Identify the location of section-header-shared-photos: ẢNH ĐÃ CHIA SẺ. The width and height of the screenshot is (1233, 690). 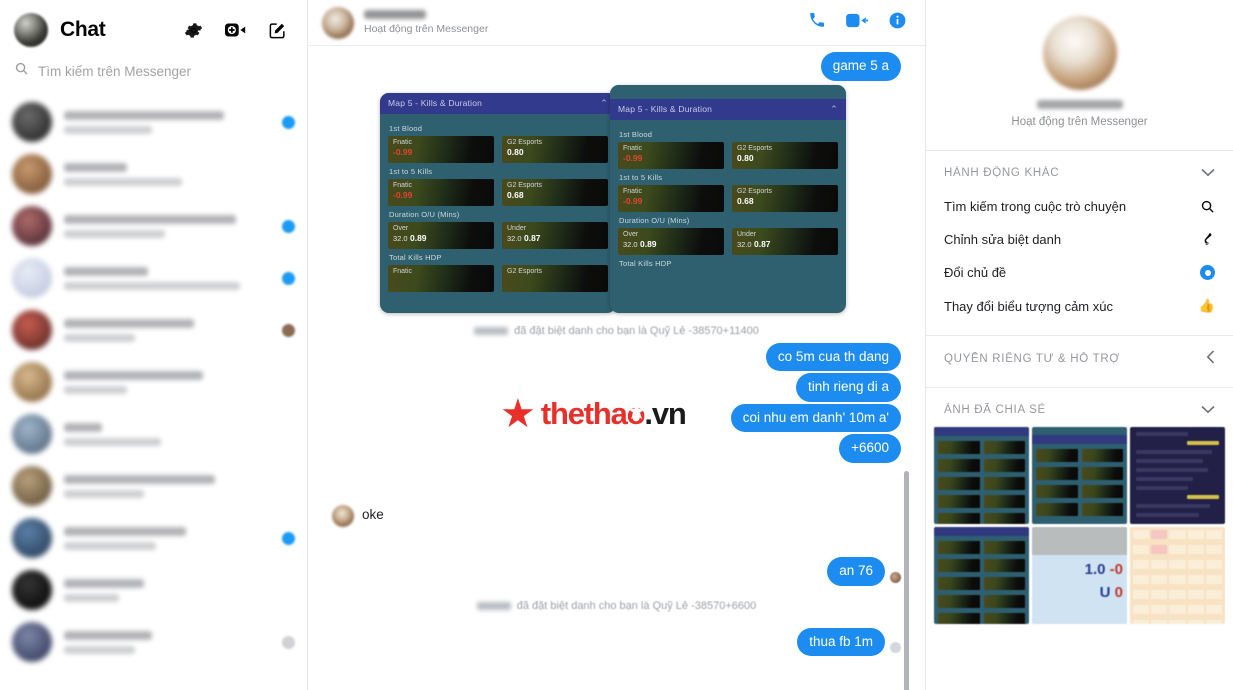
(1079, 405).